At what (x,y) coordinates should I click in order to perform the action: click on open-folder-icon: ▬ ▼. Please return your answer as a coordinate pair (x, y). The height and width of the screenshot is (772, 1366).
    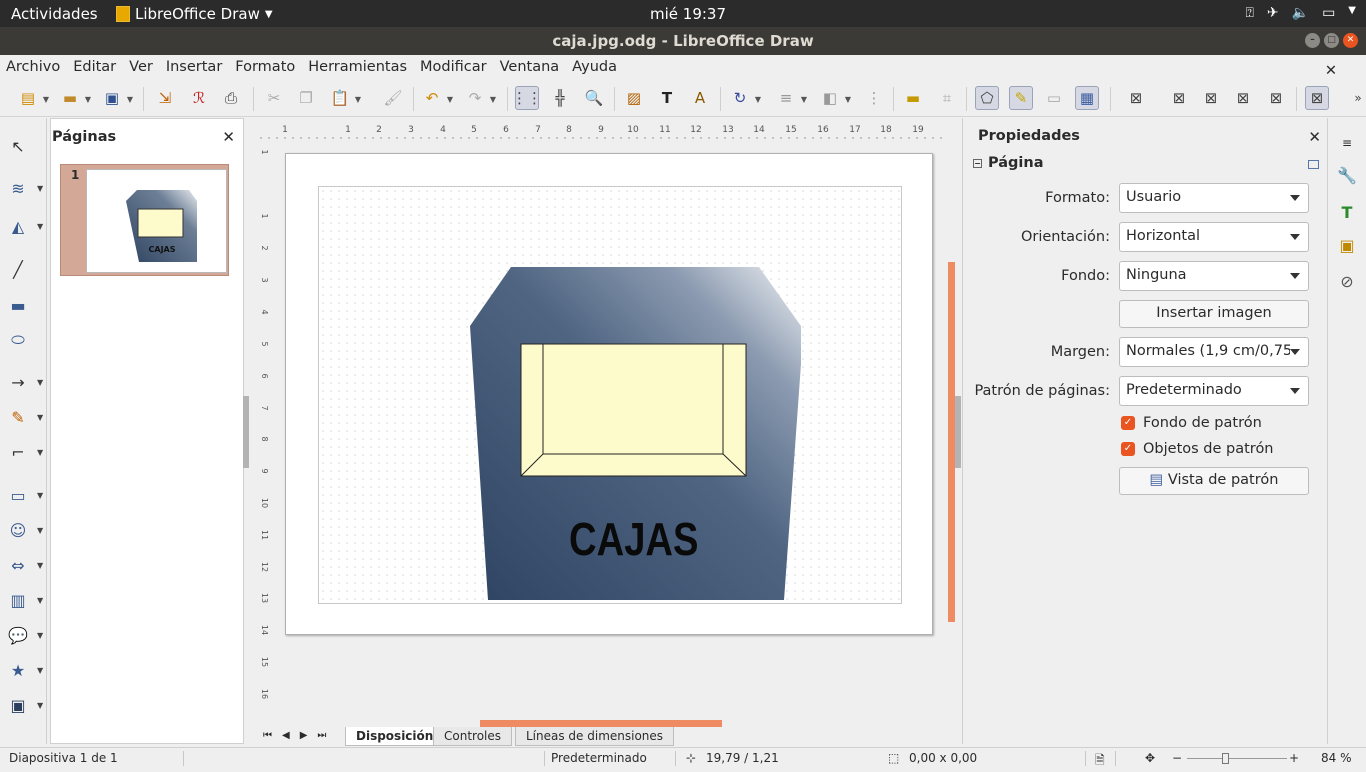
    Looking at the image, I should click on (74, 98).